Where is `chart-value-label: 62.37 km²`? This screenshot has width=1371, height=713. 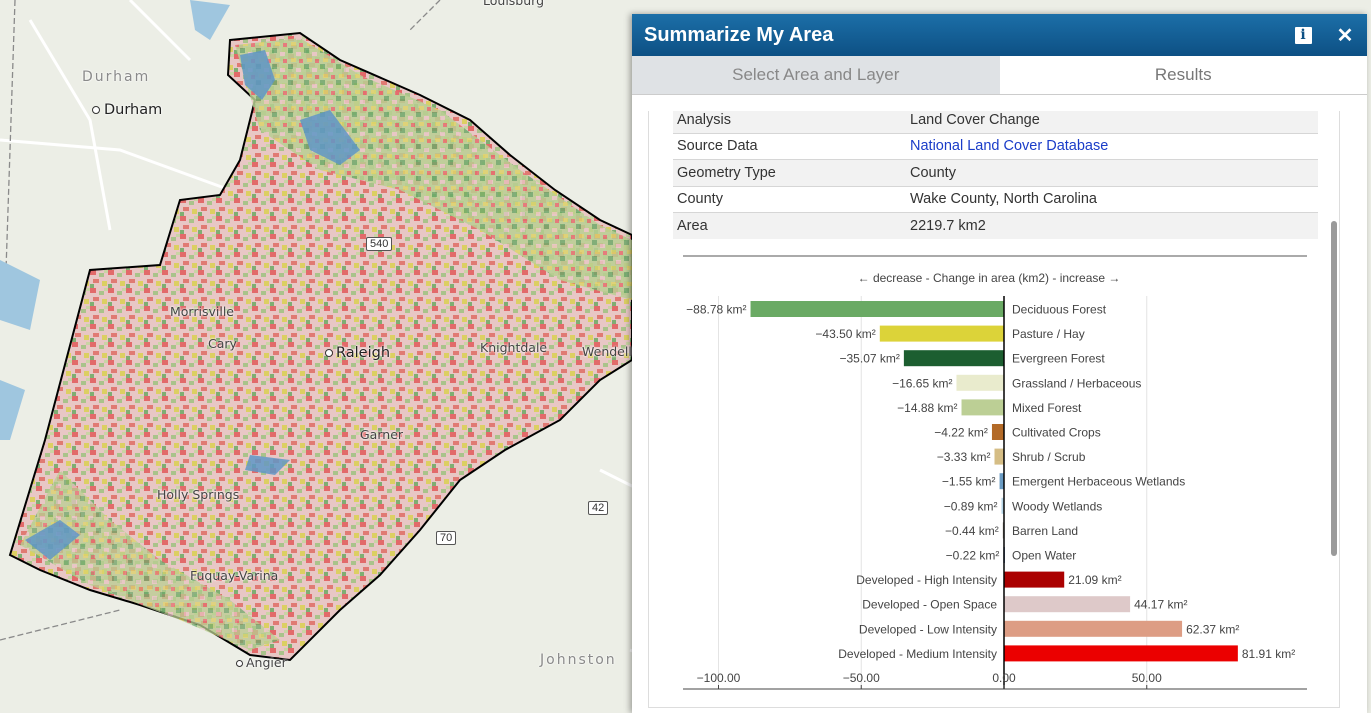 chart-value-label: 62.37 km² is located at coordinates (1212, 629).